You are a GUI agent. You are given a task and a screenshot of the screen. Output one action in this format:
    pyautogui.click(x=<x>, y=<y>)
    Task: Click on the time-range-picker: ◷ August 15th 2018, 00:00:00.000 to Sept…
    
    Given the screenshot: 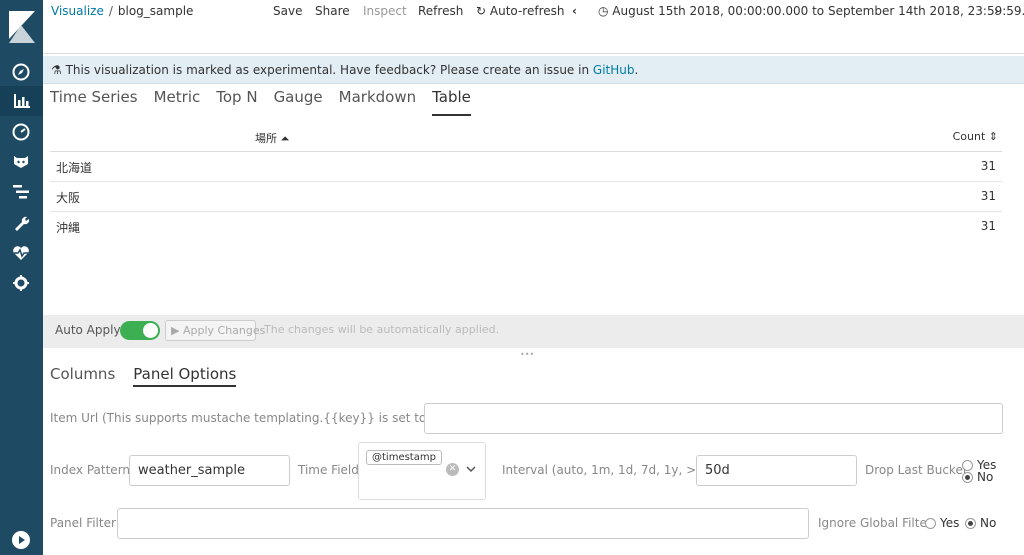 What is the action you would take?
    pyautogui.click(x=811, y=11)
    